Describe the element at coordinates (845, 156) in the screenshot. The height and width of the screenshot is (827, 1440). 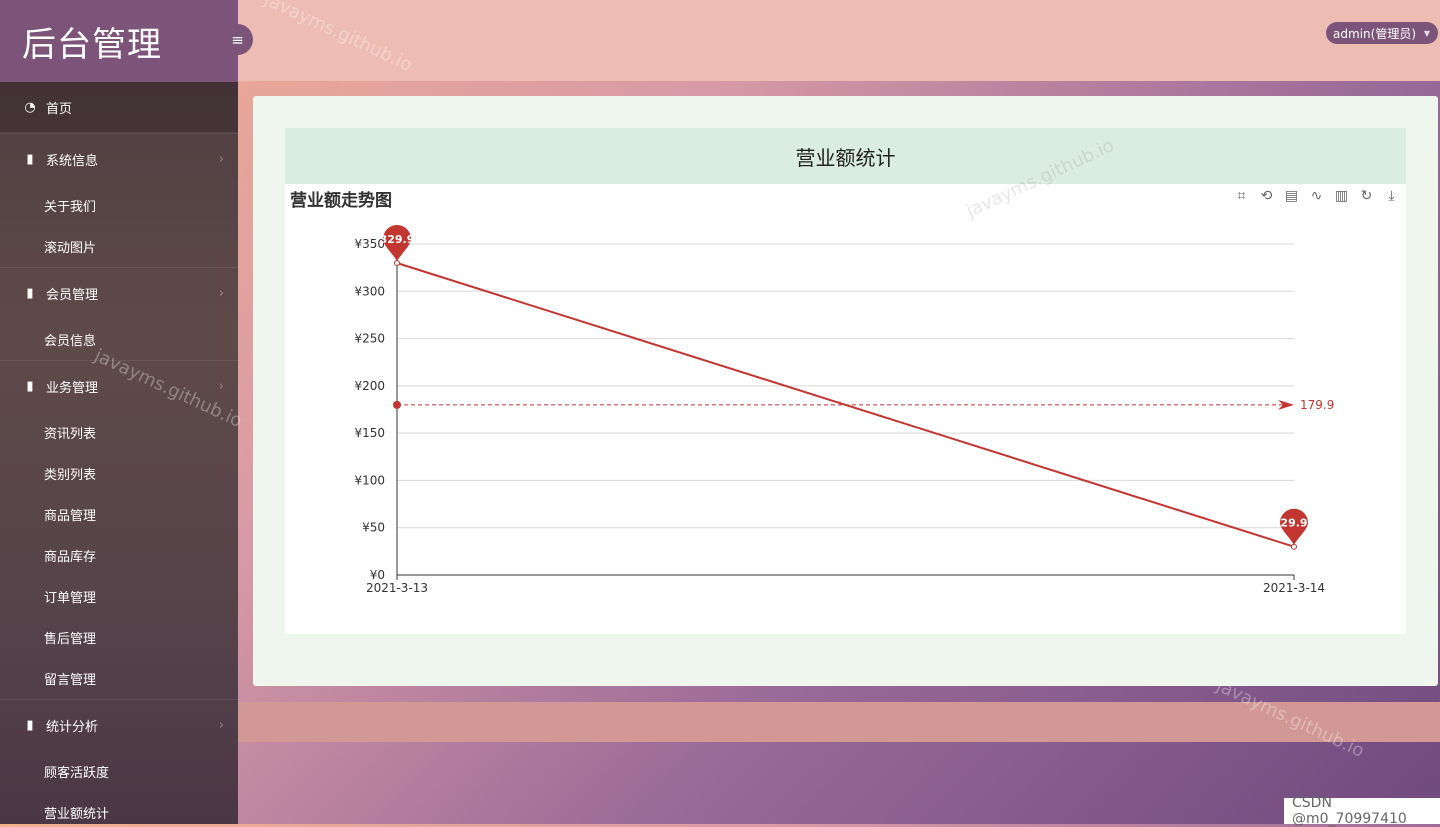
I see `panel-title: 营业额统计` at that location.